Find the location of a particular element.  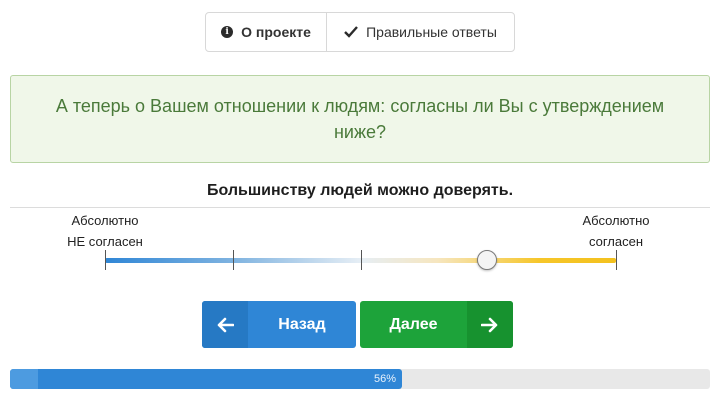

scale-label-disagree: Абсолютно НЕ согласен is located at coordinates (105, 231).